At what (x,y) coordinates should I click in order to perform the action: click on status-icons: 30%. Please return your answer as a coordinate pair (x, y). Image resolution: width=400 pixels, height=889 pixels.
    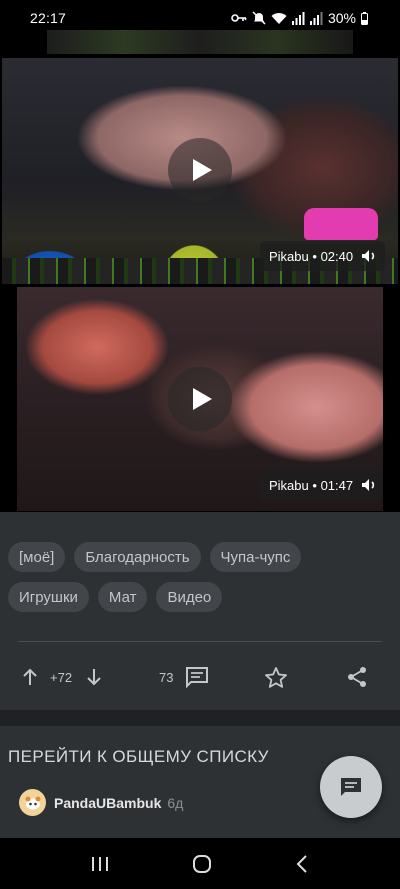
    Looking at the image, I should click on (299, 18).